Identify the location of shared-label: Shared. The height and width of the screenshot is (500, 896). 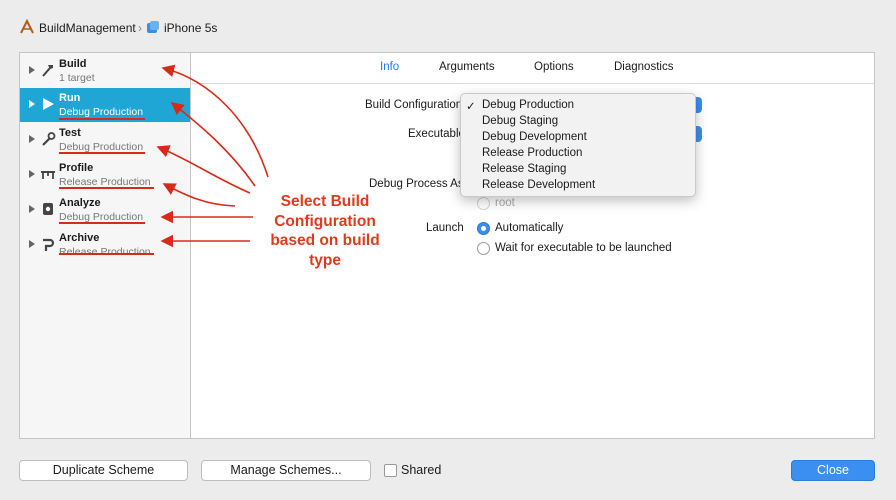
(421, 470).